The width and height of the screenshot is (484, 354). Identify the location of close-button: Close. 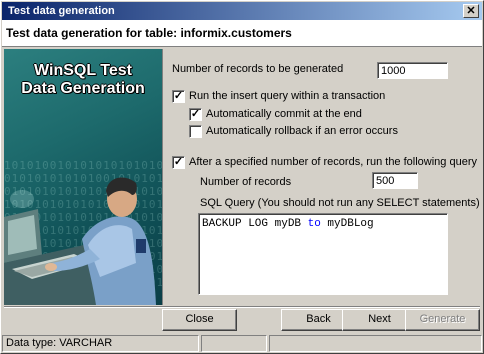
(199, 320).